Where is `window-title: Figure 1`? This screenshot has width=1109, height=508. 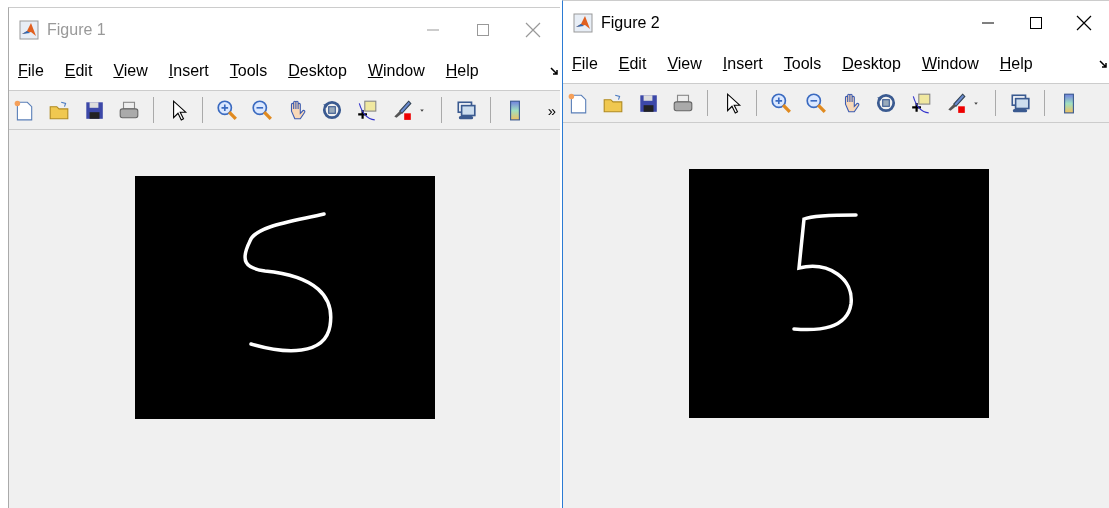
window-title: Figure 1 is located at coordinates (77, 30).